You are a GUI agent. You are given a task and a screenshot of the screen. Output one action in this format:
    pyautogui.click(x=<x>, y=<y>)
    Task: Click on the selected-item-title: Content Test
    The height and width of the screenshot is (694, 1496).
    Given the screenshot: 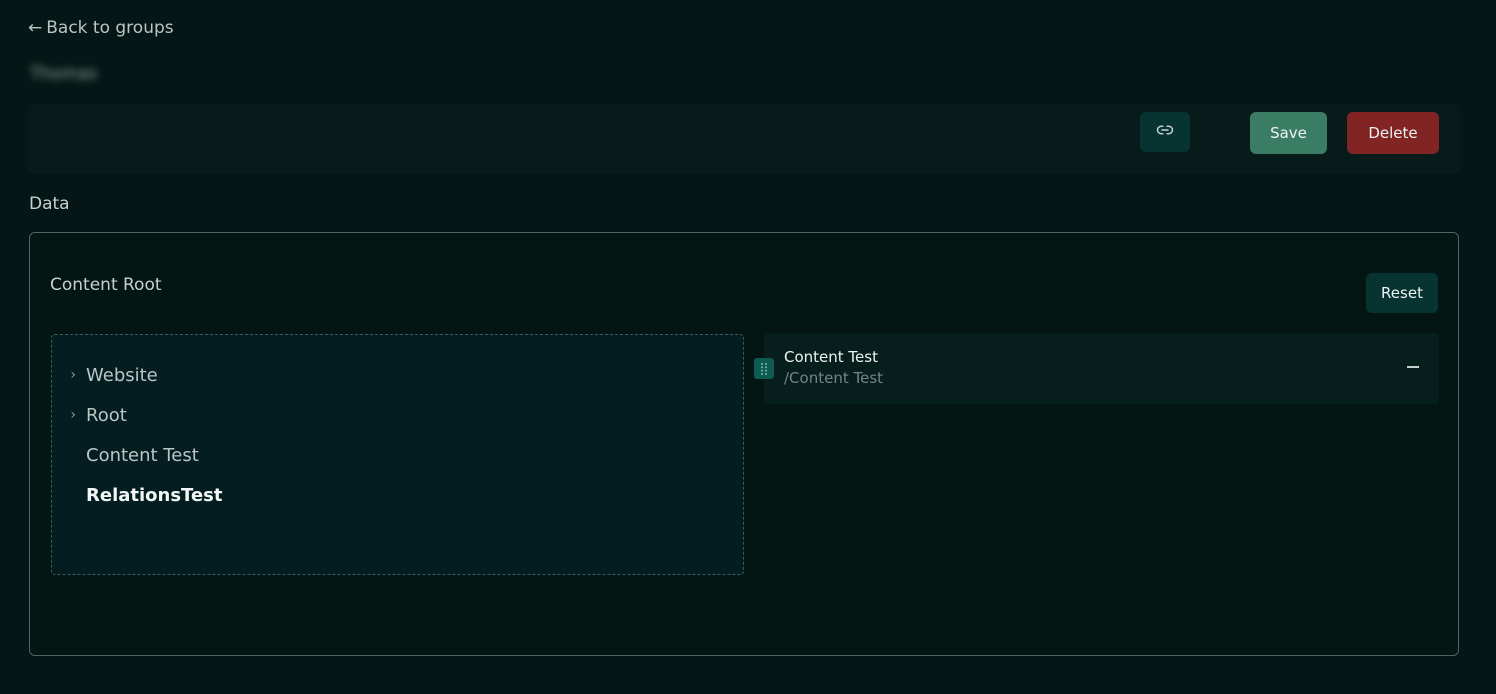 What is the action you would take?
    pyautogui.click(x=831, y=357)
    